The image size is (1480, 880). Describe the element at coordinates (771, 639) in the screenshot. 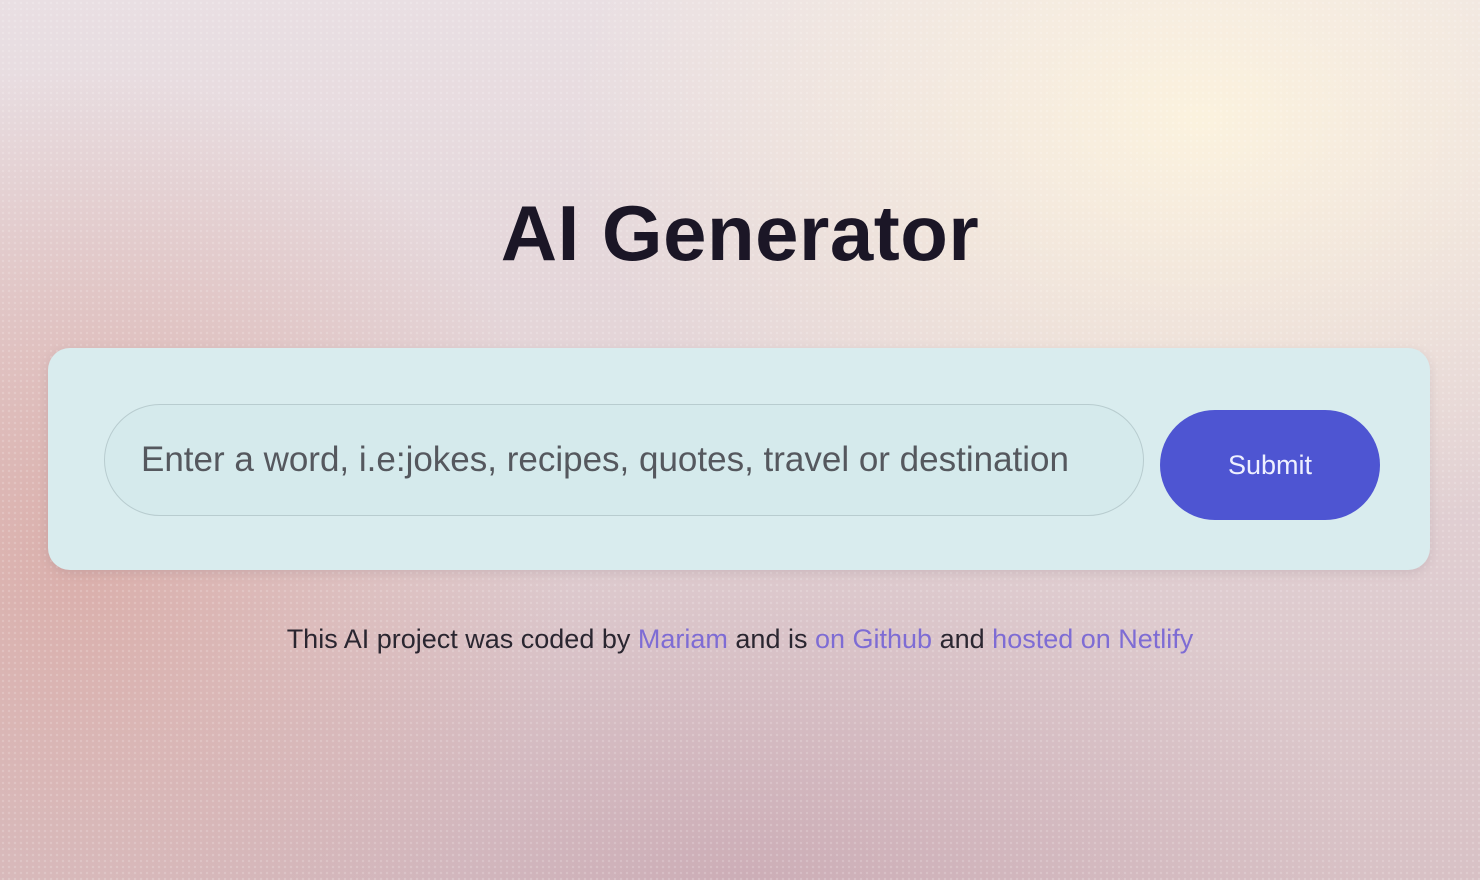

I see `footer-text-and-is: and is` at that location.